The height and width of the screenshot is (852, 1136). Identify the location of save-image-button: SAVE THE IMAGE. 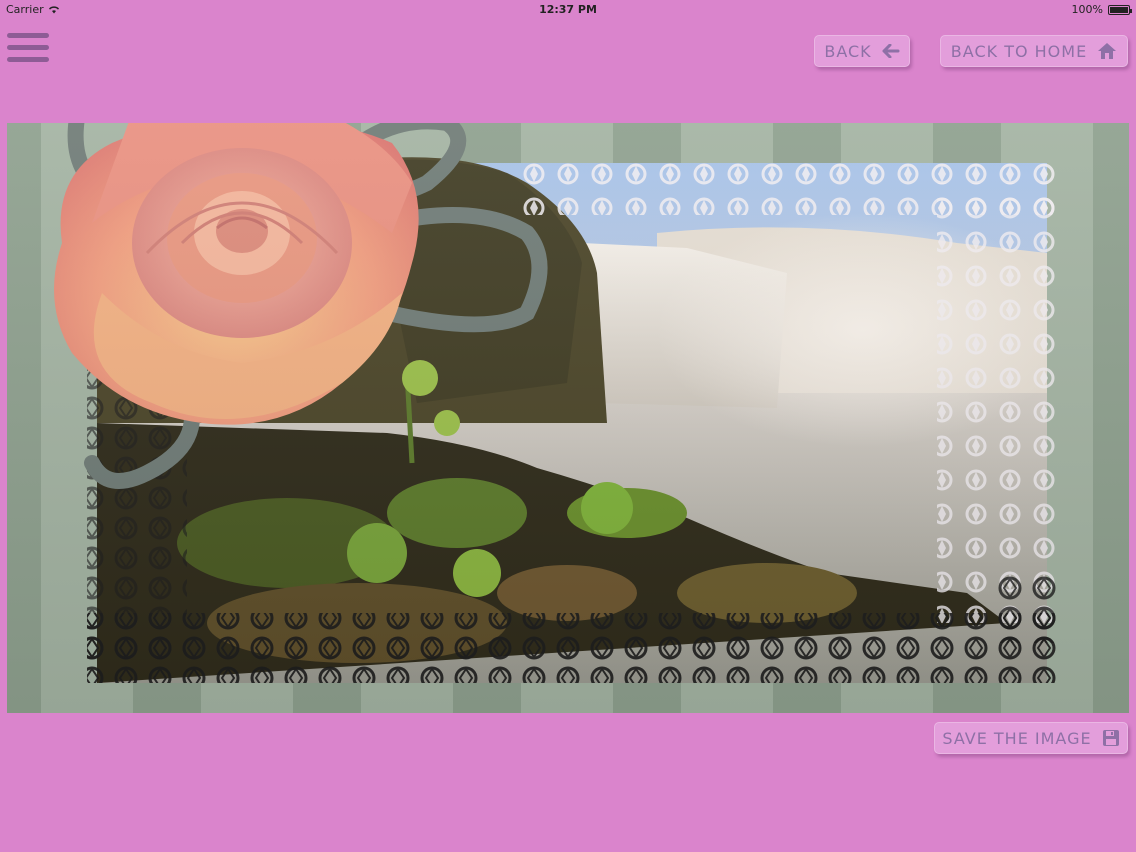
(1031, 738).